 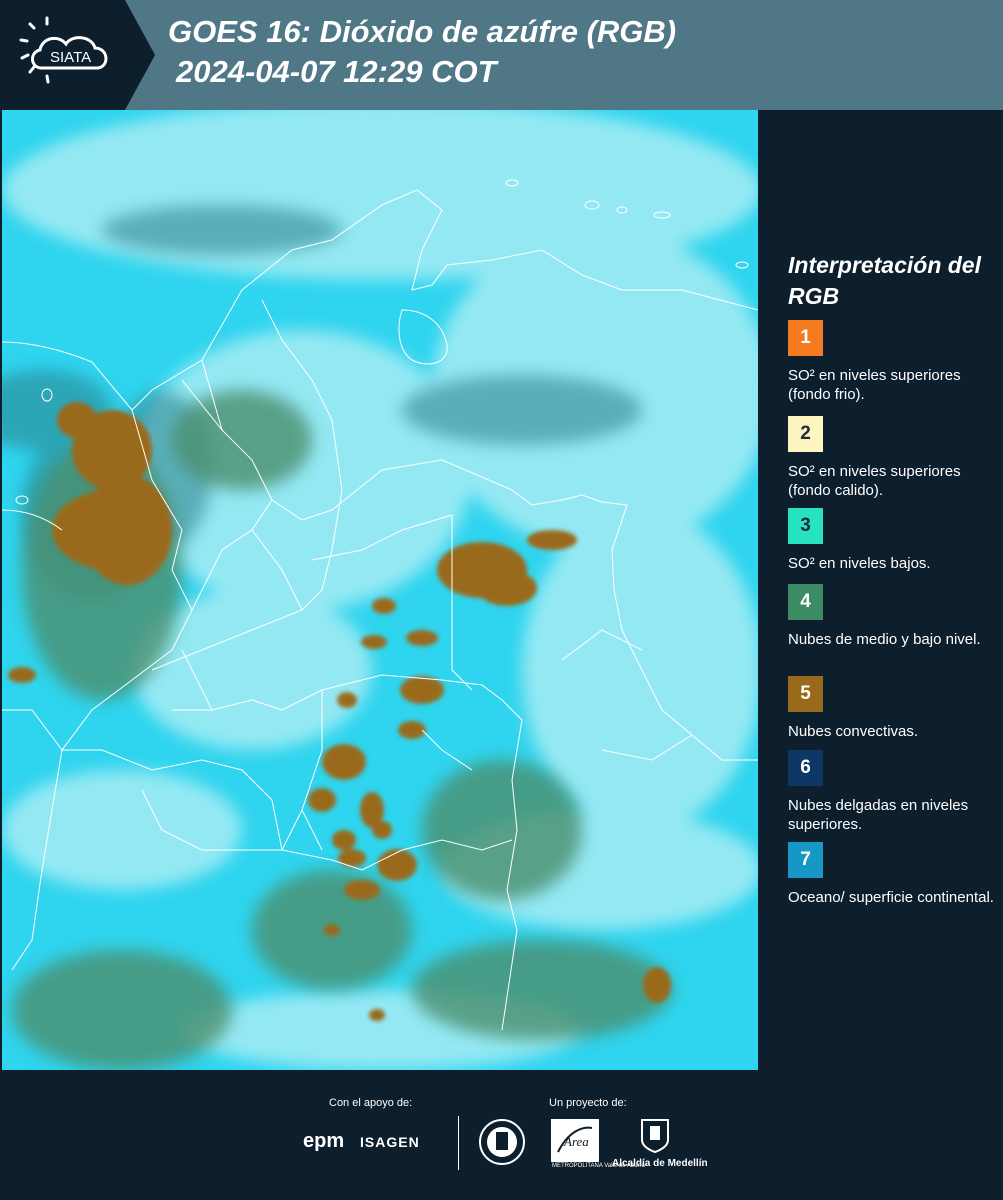 I want to click on legend-label-4: Nubes de medio y bajo nivel., so click(x=884, y=639).